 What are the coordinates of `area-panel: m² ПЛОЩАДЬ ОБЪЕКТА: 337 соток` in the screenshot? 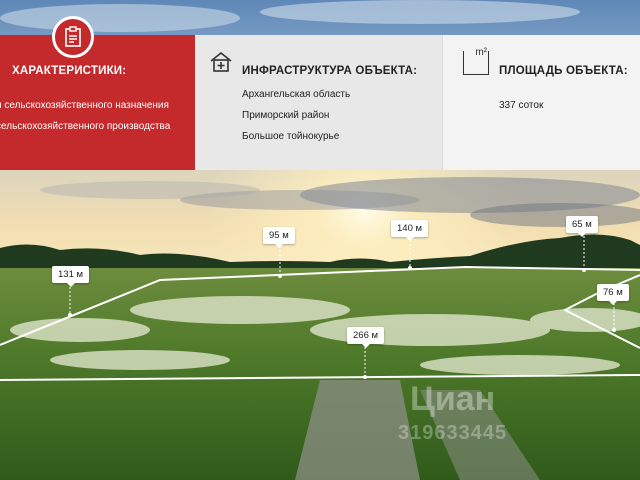 It's located at (541, 102).